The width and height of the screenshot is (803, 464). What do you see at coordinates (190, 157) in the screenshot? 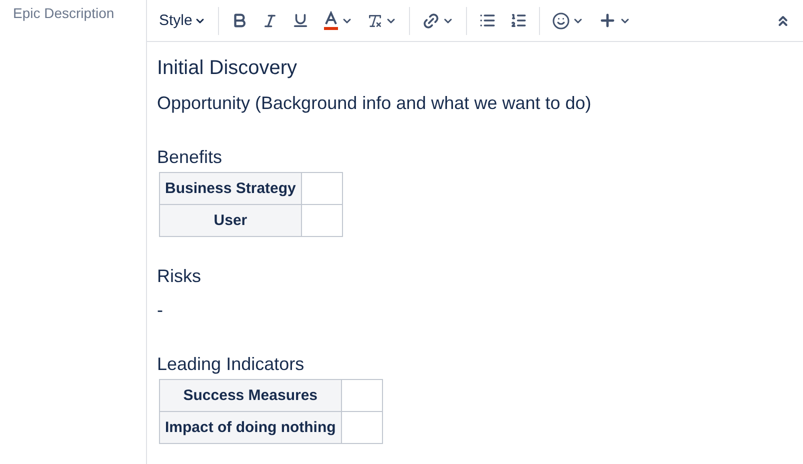
I see `section-heading: Benefits` at bounding box center [190, 157].